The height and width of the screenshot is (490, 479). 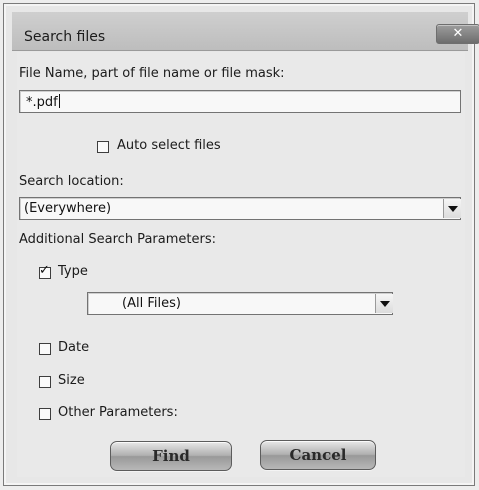 What do you see at coordinates (171, 456) in the screenshot?
I see `find-button: Find` at bounding box center [171, 456].